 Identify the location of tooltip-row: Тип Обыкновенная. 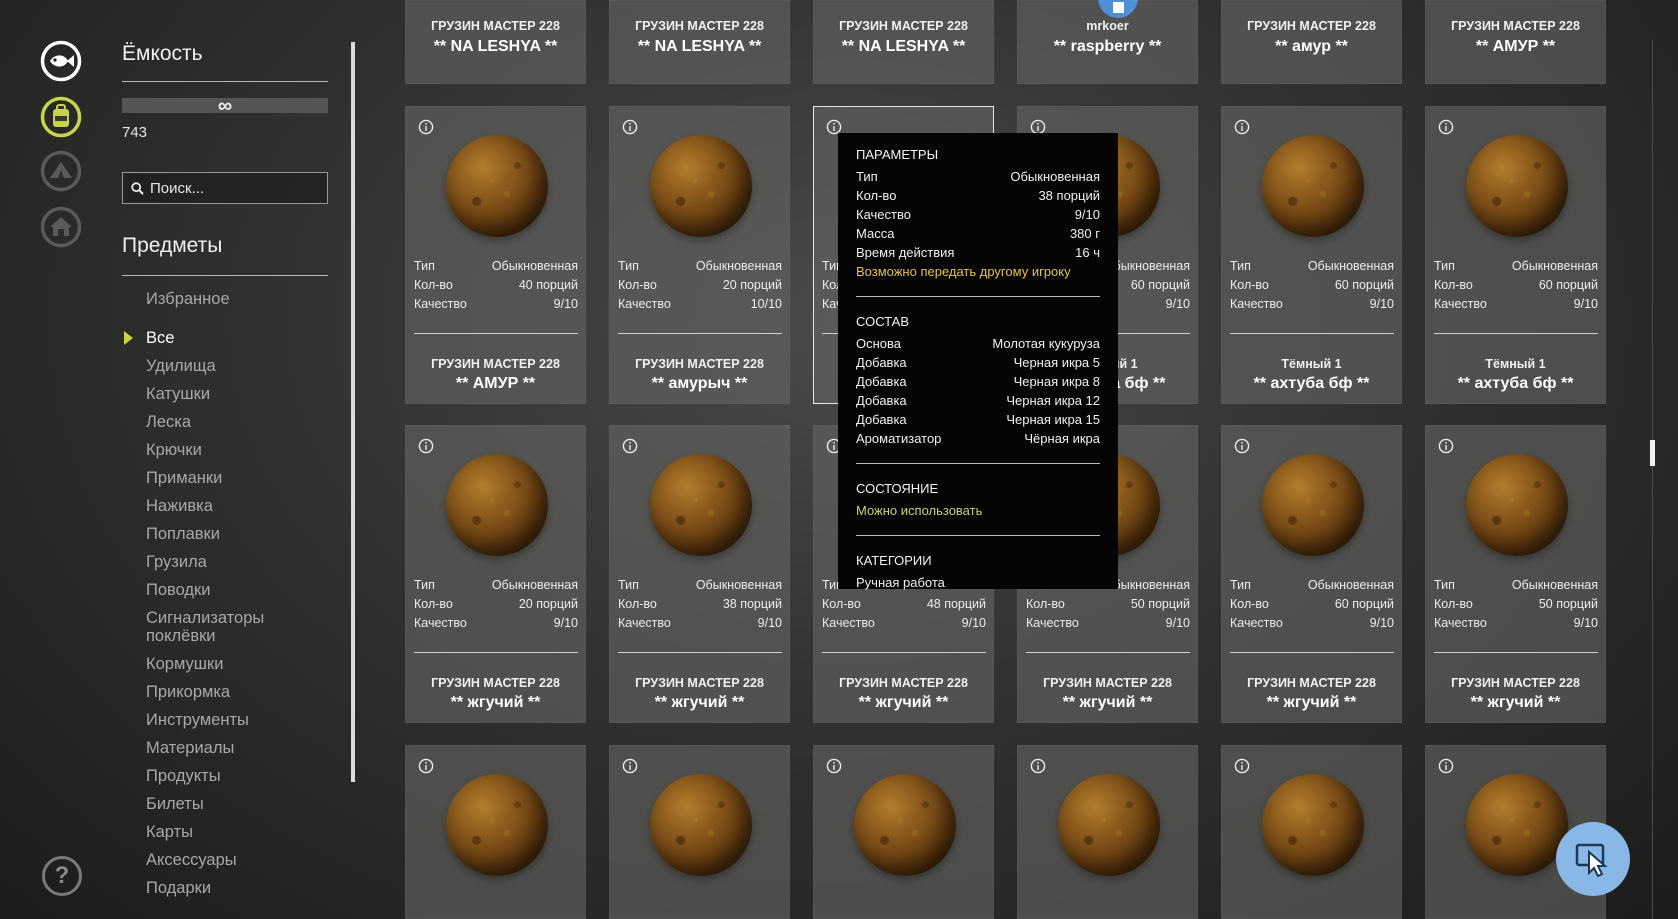
(978, 178).